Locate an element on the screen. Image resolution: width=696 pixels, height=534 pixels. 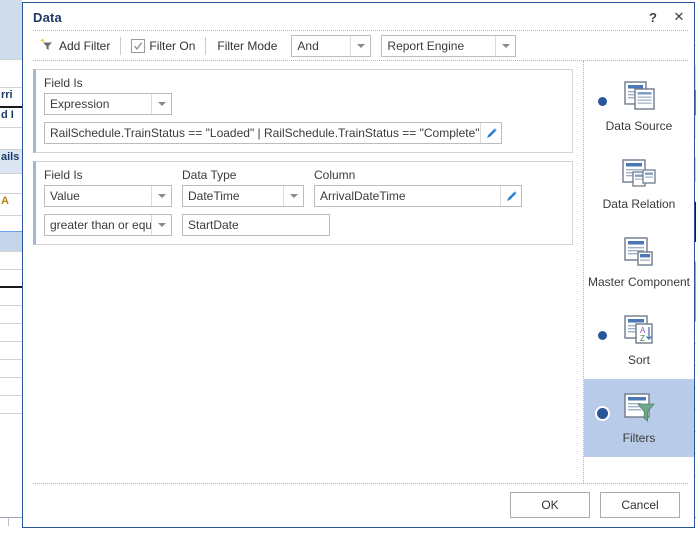
filter-mode-select: And is located at coordinates (331, 46).